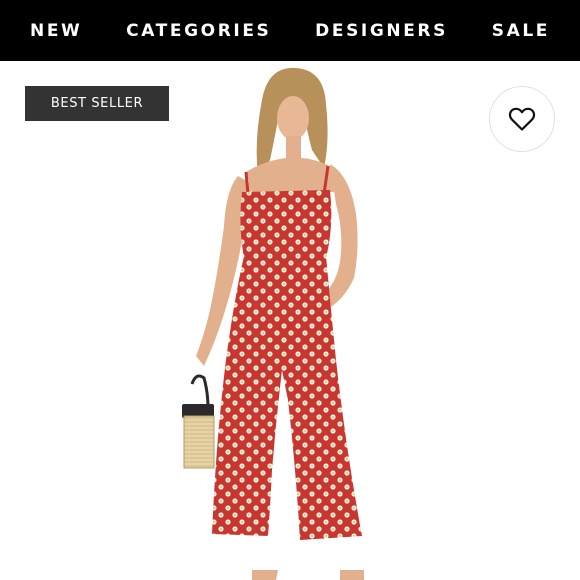 This screenshot has width=580, height=580. What do you see at coordinates (290, 30) in the screenshot?
I see `top-navigation: NEW CATEGORIES DESIGNERS SALE` at bounding box center [290, 30].